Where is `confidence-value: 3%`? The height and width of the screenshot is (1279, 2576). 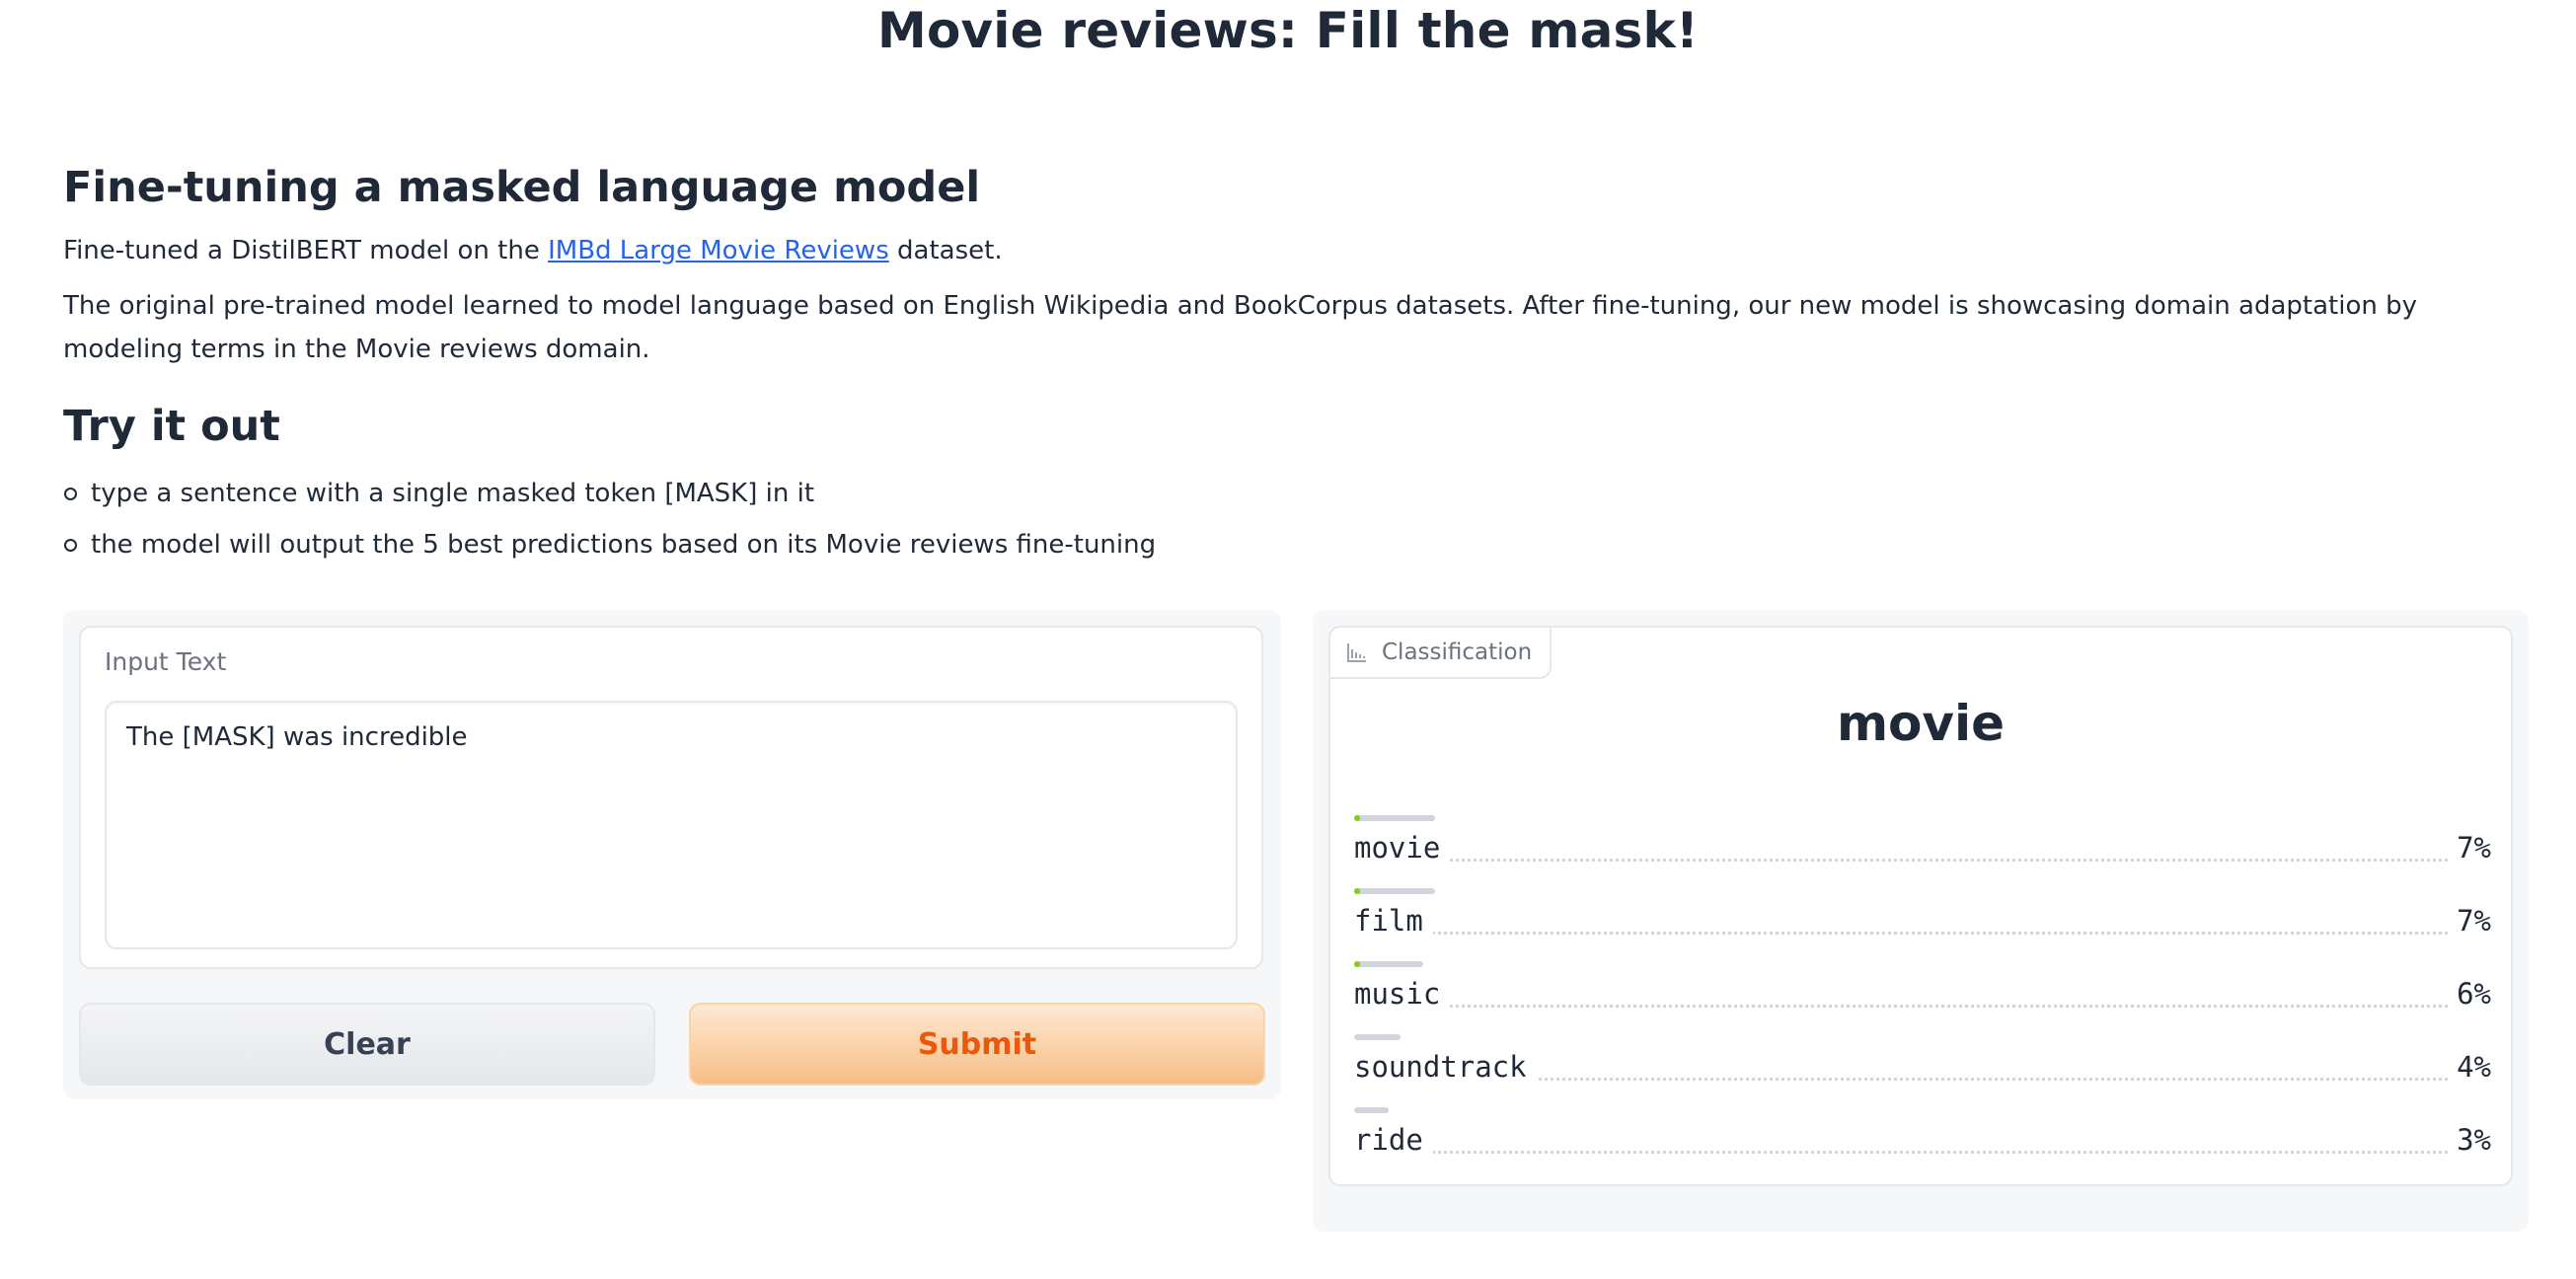
confidence-value: 3% is located at coordinates (2470, 1140).